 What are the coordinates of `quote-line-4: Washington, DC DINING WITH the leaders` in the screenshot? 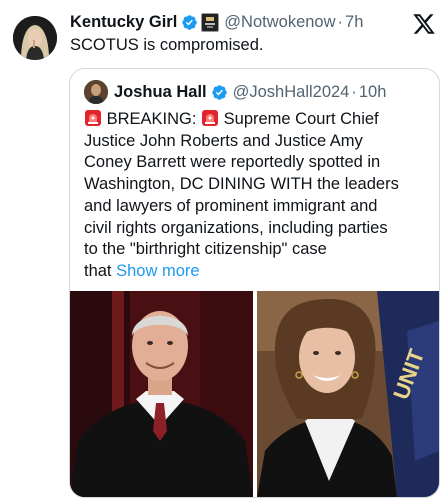 It's located at (241, 184).